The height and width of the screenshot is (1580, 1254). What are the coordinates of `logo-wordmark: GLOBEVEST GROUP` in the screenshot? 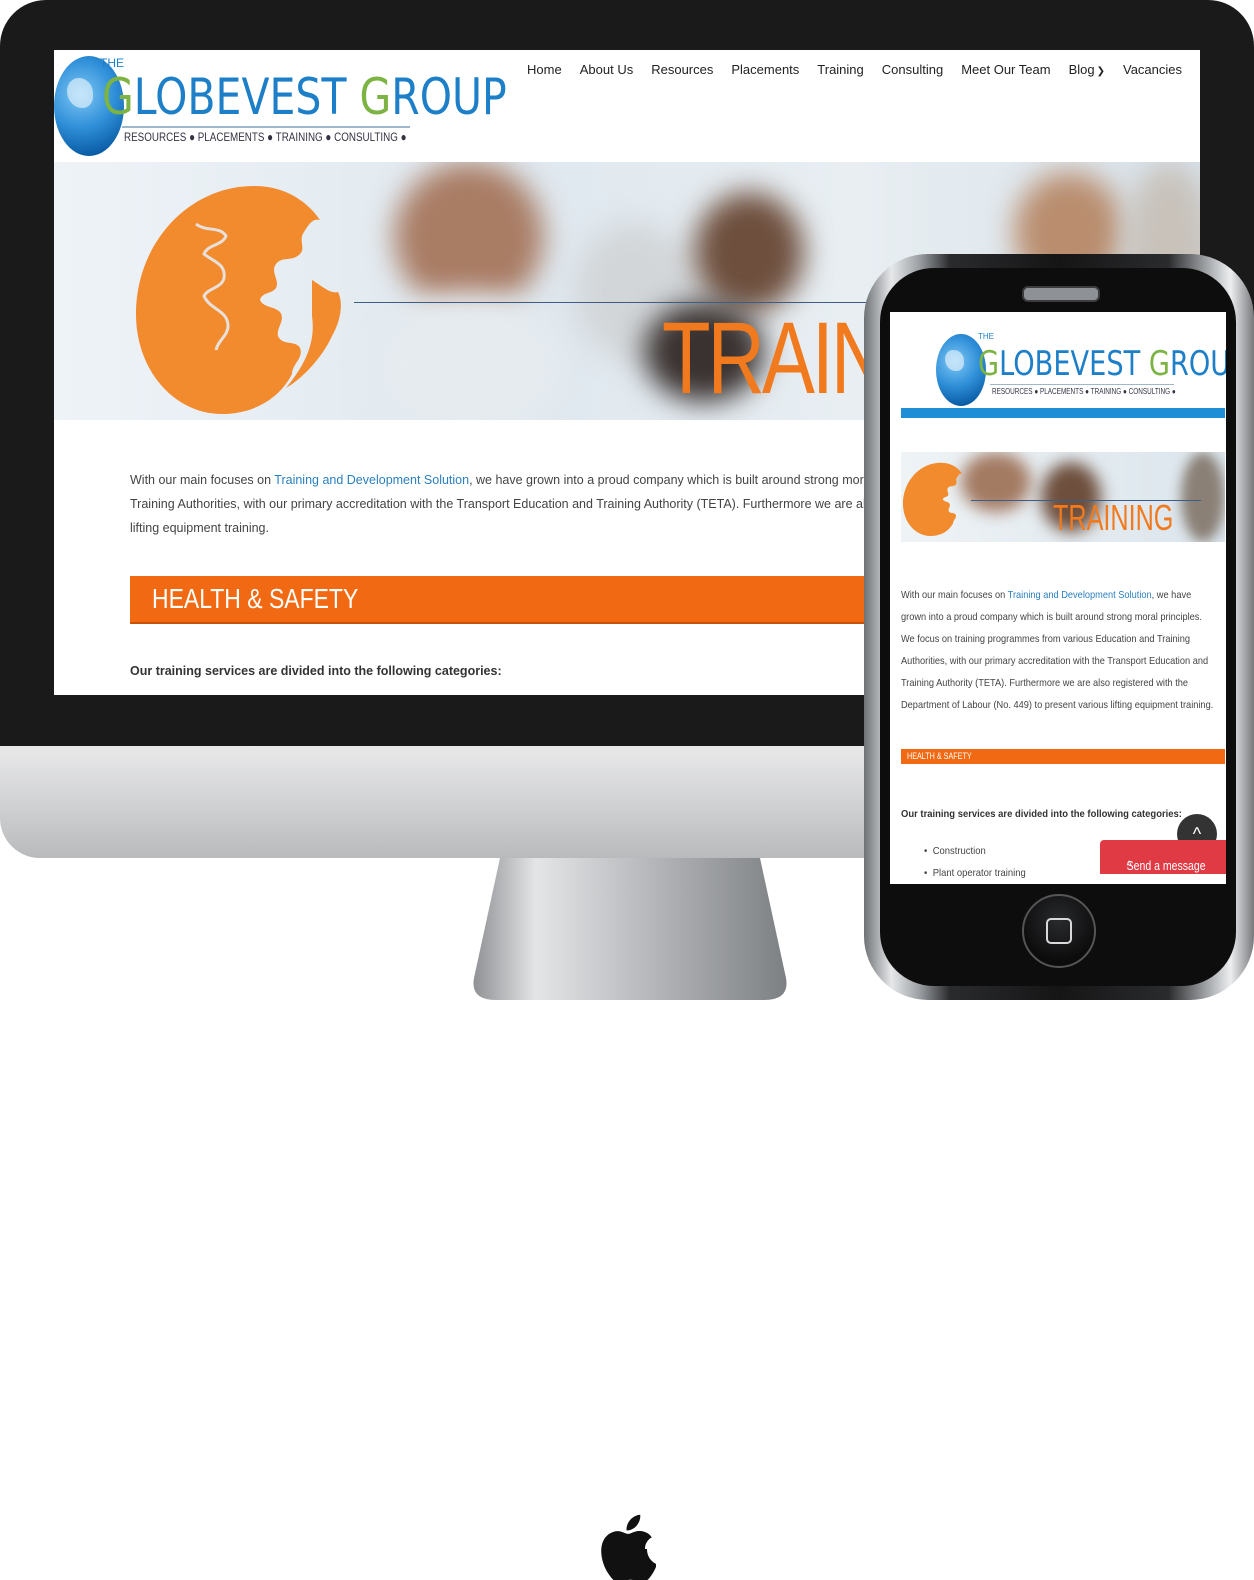 It's located at (304, 97).